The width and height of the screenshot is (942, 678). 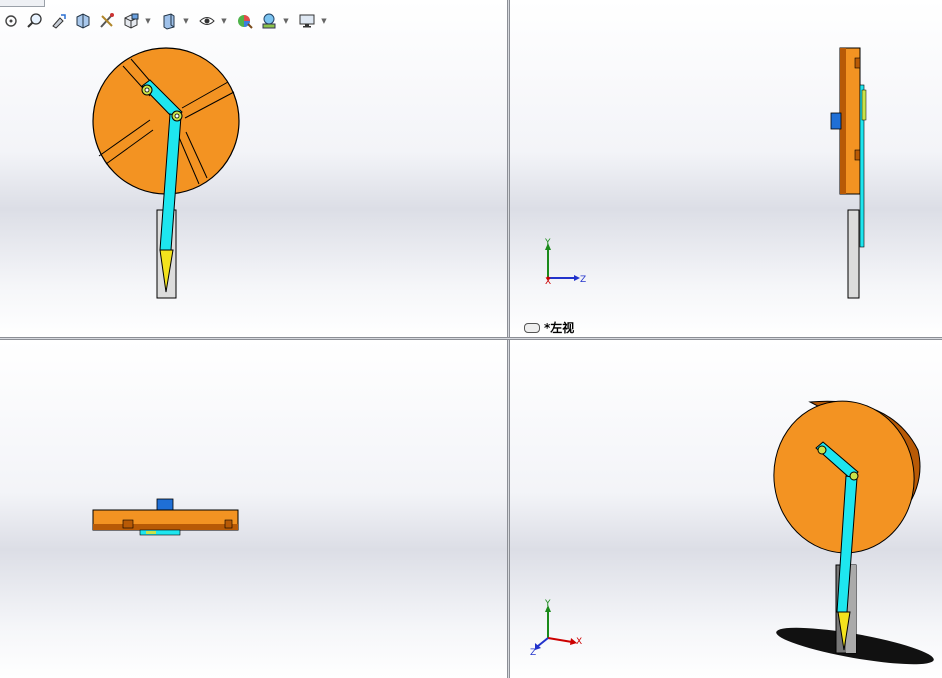 I want to click on view-name-text: *左视, so click(x=559, y=328).